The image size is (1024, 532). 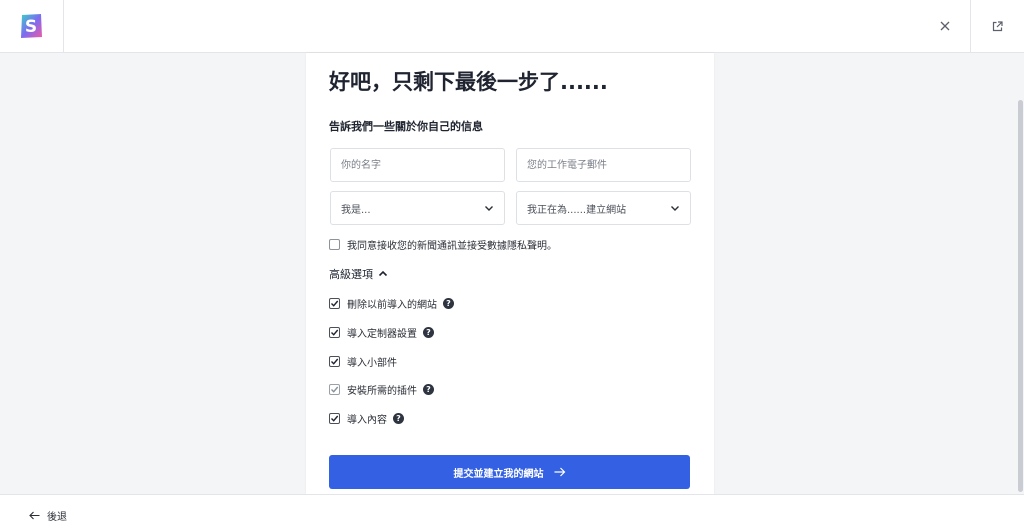 I want to click on option-row-customizer: 導入定制器設置 ?, so click(x=381, y=332).